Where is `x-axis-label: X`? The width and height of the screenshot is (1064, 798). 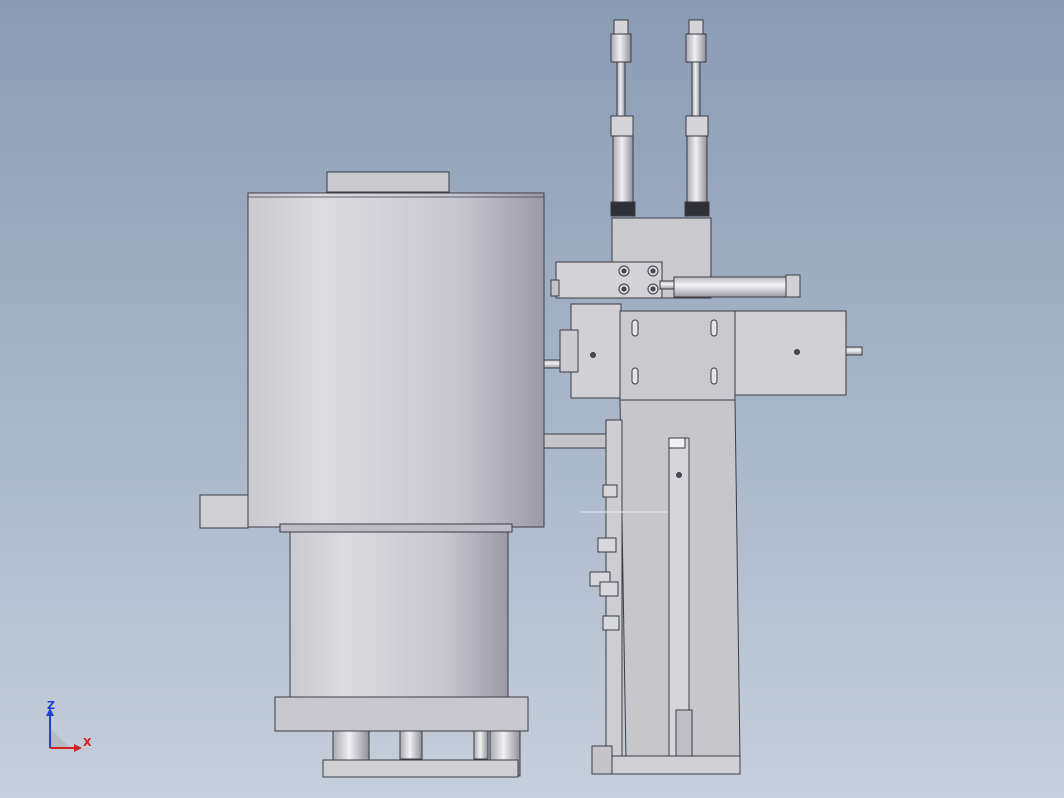
x-axis-label: X is located at coordinates (87, 742).